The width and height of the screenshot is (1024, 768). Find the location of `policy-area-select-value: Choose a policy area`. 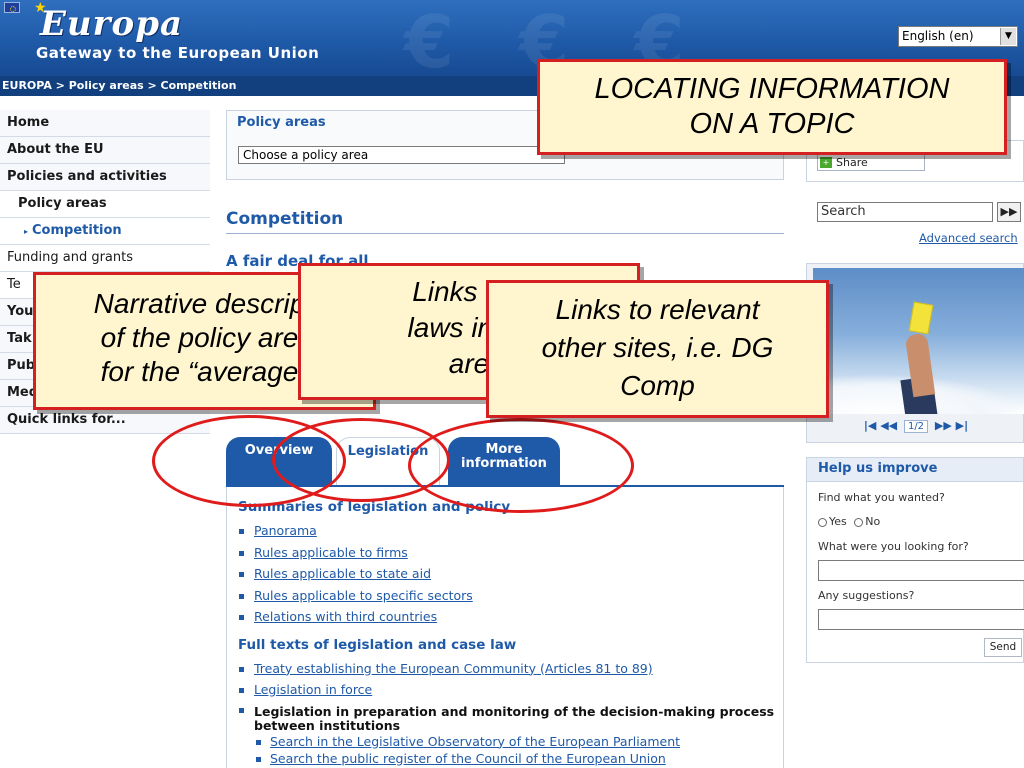

policy-area-select-value: Choose a policy area is located at coordinates (306, 155).